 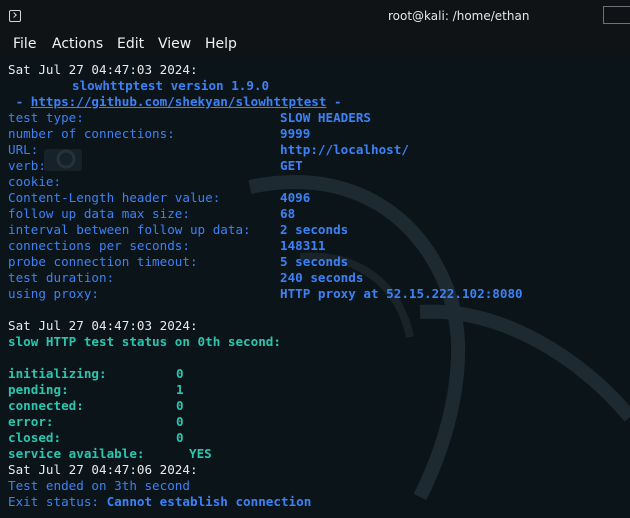 What do you see at coordinates (99, 213) in the screenshot?
I see `param-key: follow up data max size:` at bounding box center [99, 213].